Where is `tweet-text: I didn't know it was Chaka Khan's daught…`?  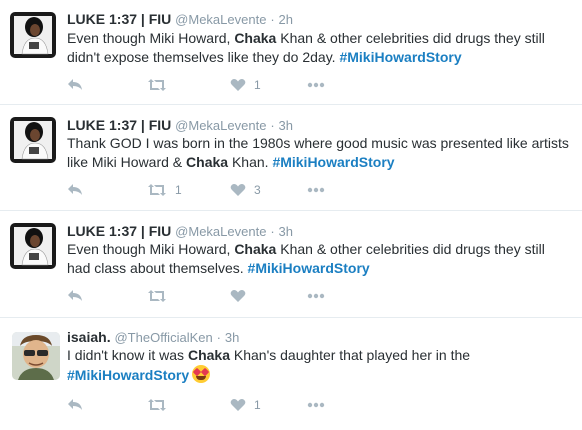 tweet-text: I didn't know it was Chaka Khan's daught… is located at coordinates (319, 365).